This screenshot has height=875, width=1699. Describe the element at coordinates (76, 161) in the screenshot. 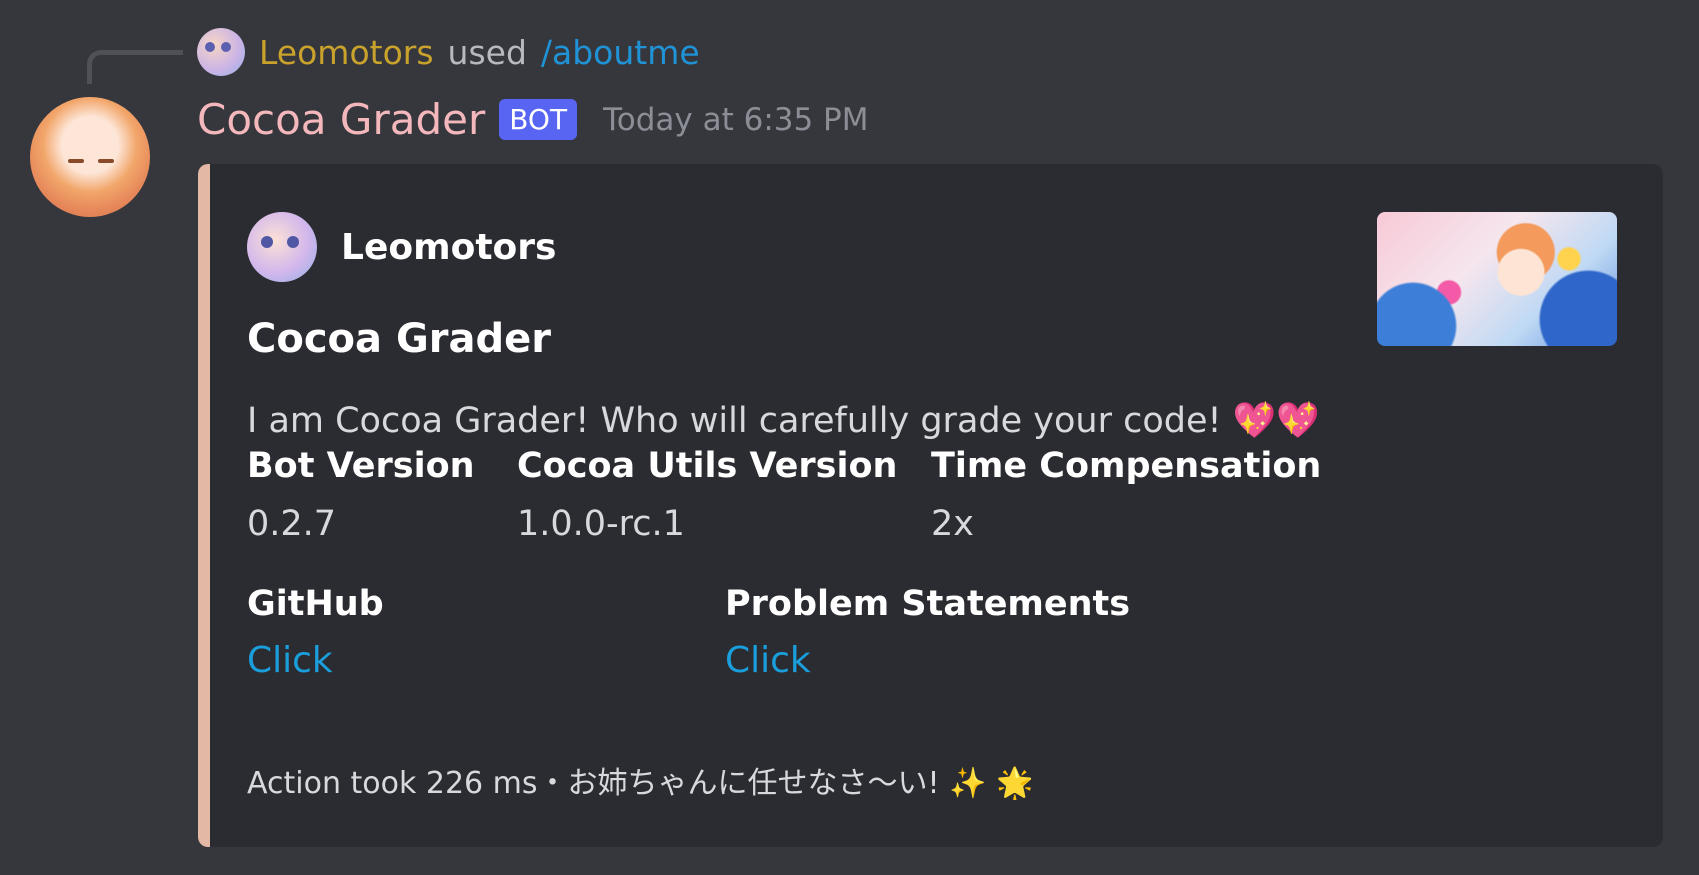

I see `avatar-eye-left` at that location.